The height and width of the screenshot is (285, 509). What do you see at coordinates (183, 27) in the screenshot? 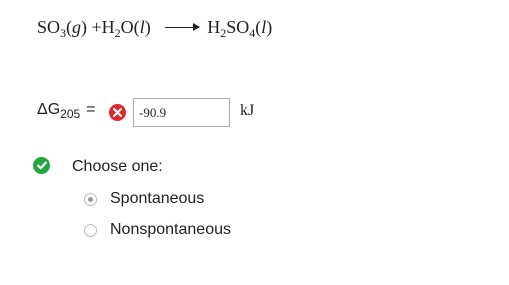
I see `reaction-arrow-icon` at bounding box center [183, 27].